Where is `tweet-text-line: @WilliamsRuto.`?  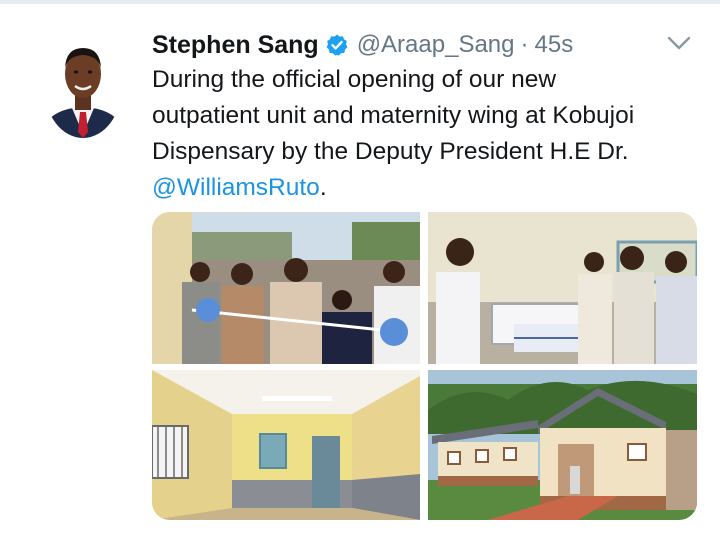
tweet-text-line: @WilliamsRuto. is located at coordinates (426, 188).